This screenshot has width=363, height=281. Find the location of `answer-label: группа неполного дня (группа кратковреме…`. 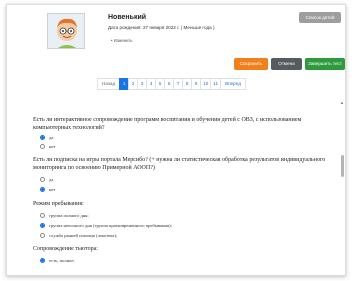

answer-label: группа неполного дня (группа кратковреме… is located at coordinates (110, 225).